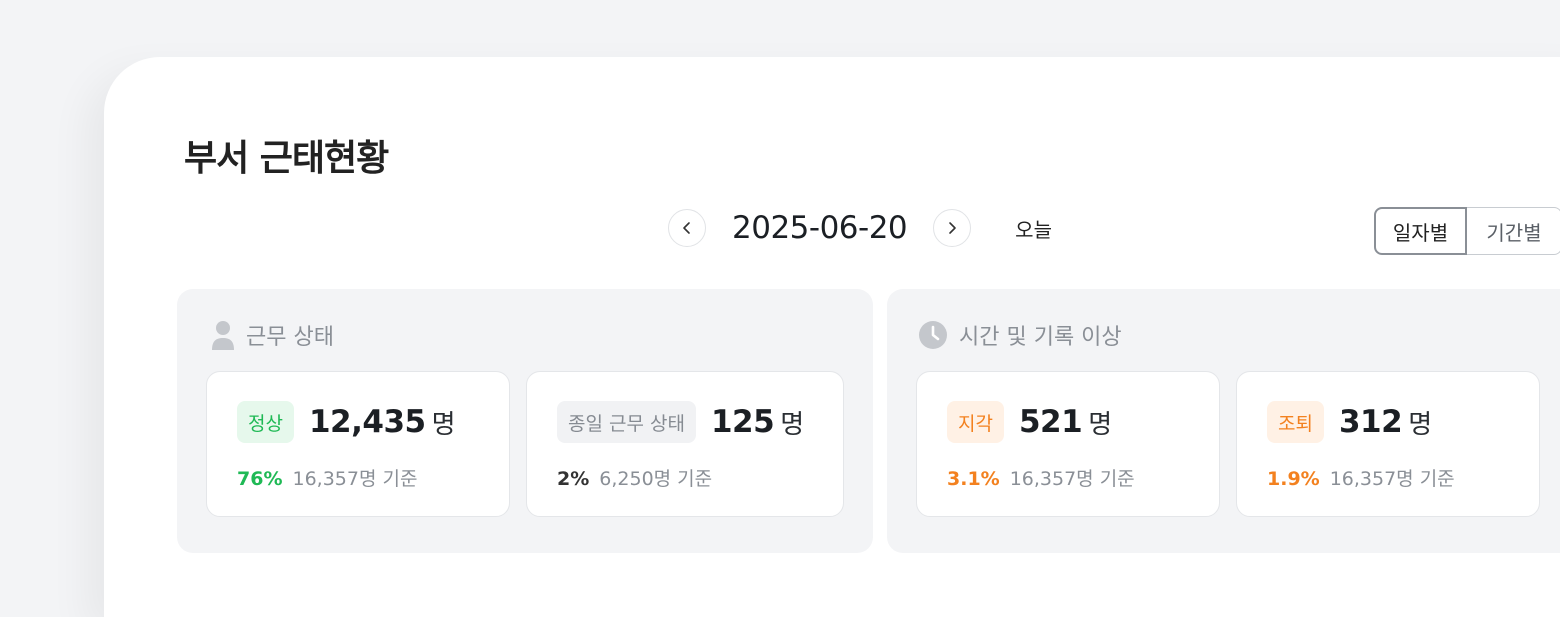 Image resolution: width=1560 pixels, height=617 pixels. Describe the element at coordinates (1050, 422) in the screenshot. I see `stat-value: 521` at that location.